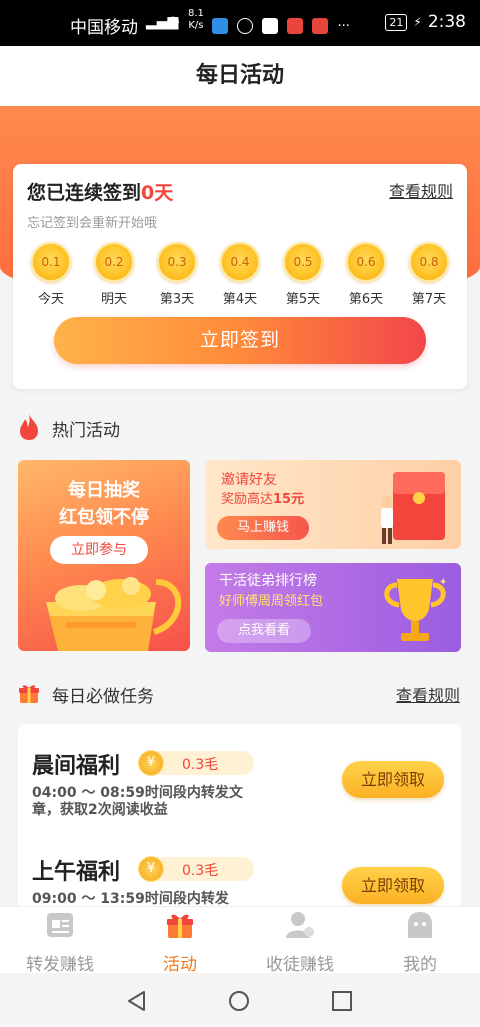 The height and width of the screenshot is (1027, 480). What do you see at coordinates (264, 631) in the screenshot?
I see `view-ranking-button: 点我看看` at bounding box center [264, 631].